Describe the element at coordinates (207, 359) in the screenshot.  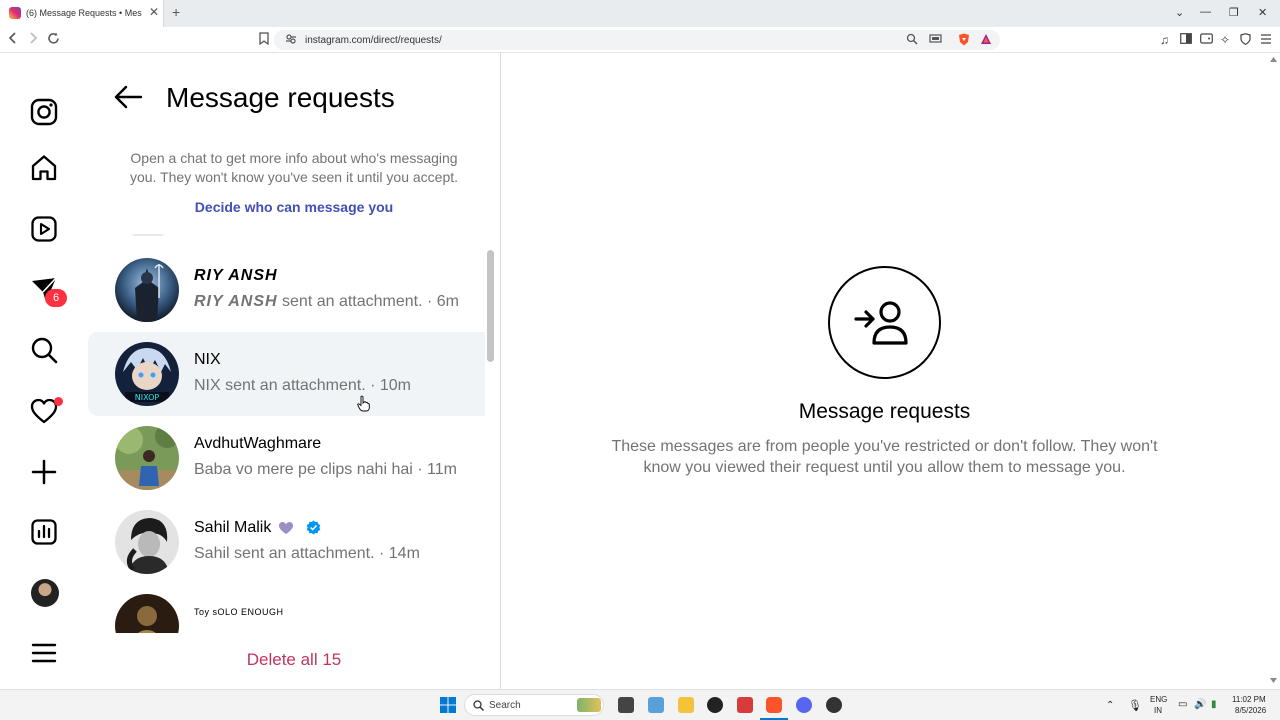
I see `request-name: NIX` at that location.